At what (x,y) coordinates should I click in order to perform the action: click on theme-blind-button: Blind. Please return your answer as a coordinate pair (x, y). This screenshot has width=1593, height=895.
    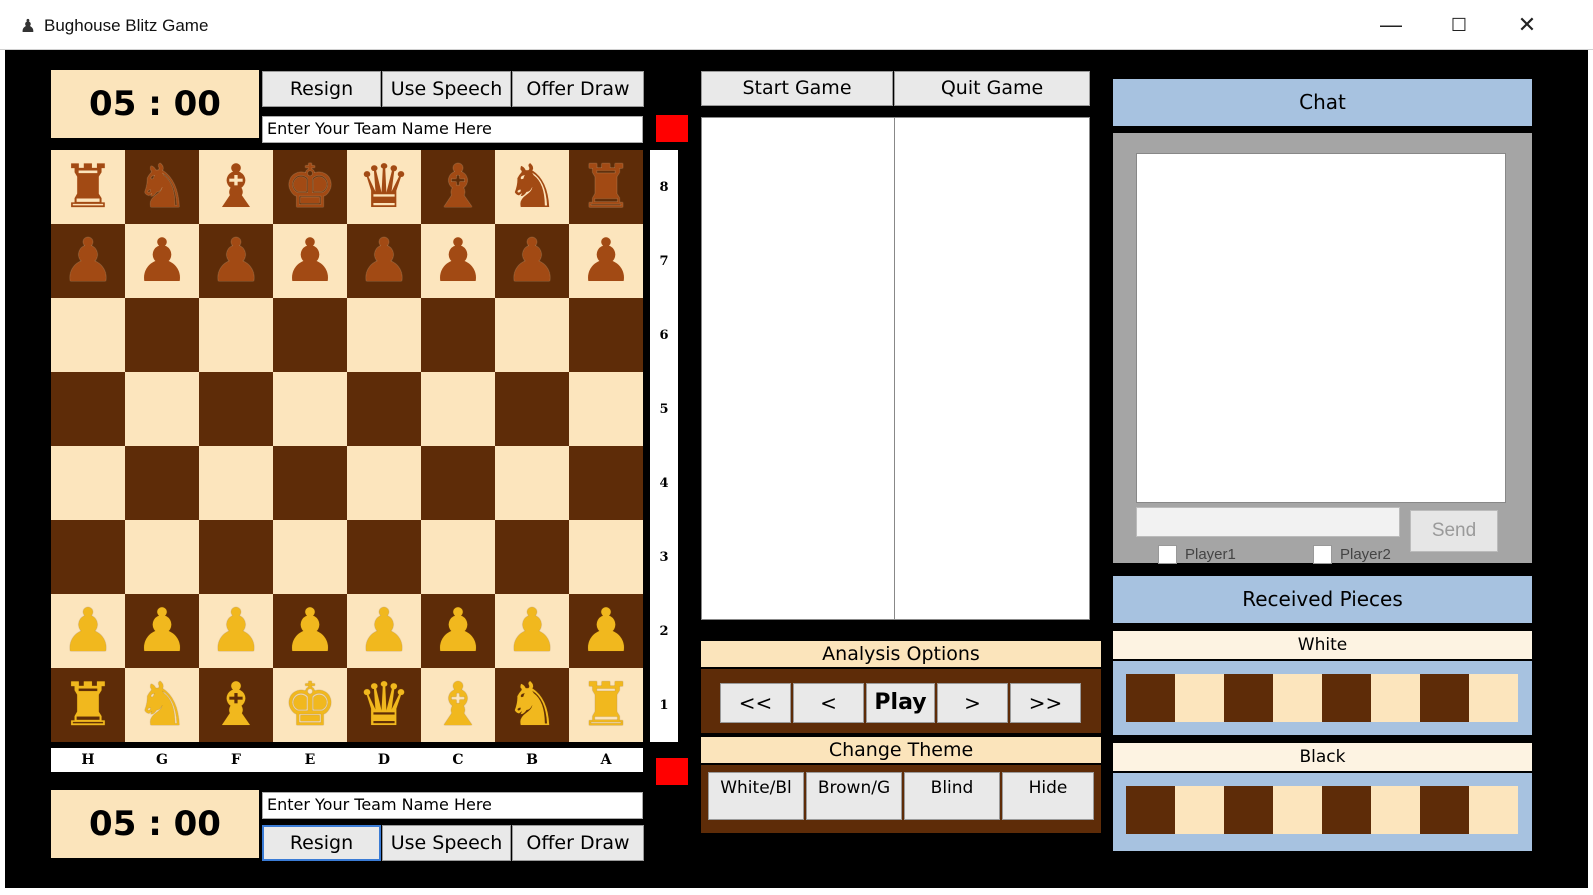
    Looking at the image, I should click on (952, 796).